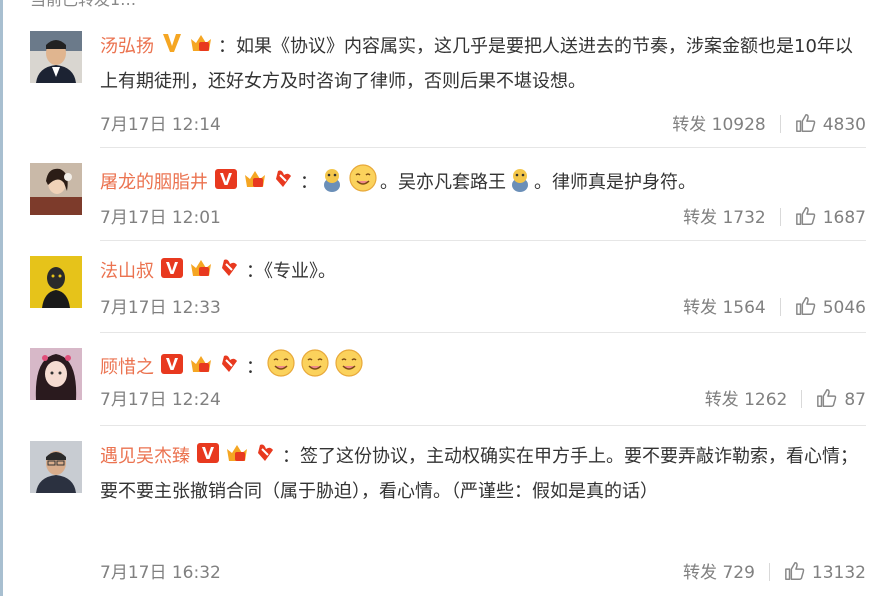 This screenshot has height=596, width=894. Describe the element at coordinates (160, 218) in the screenshot. I see `comment-time: 7月17日 12:01` at that location.